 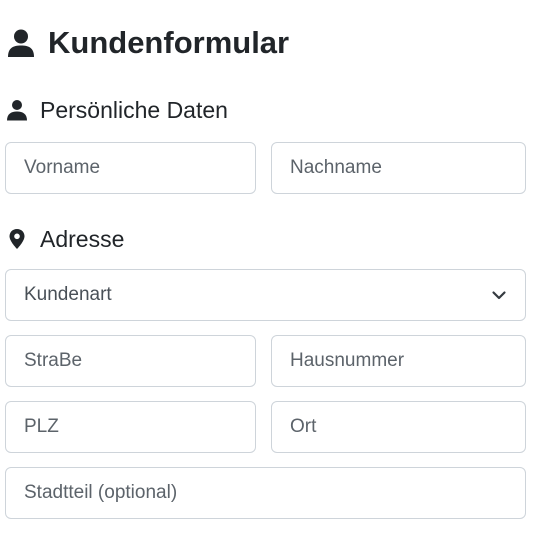 What do you see at coordinates (398, 427) in the screenshot?
I see `city-input` at bounding box center [398, 427].